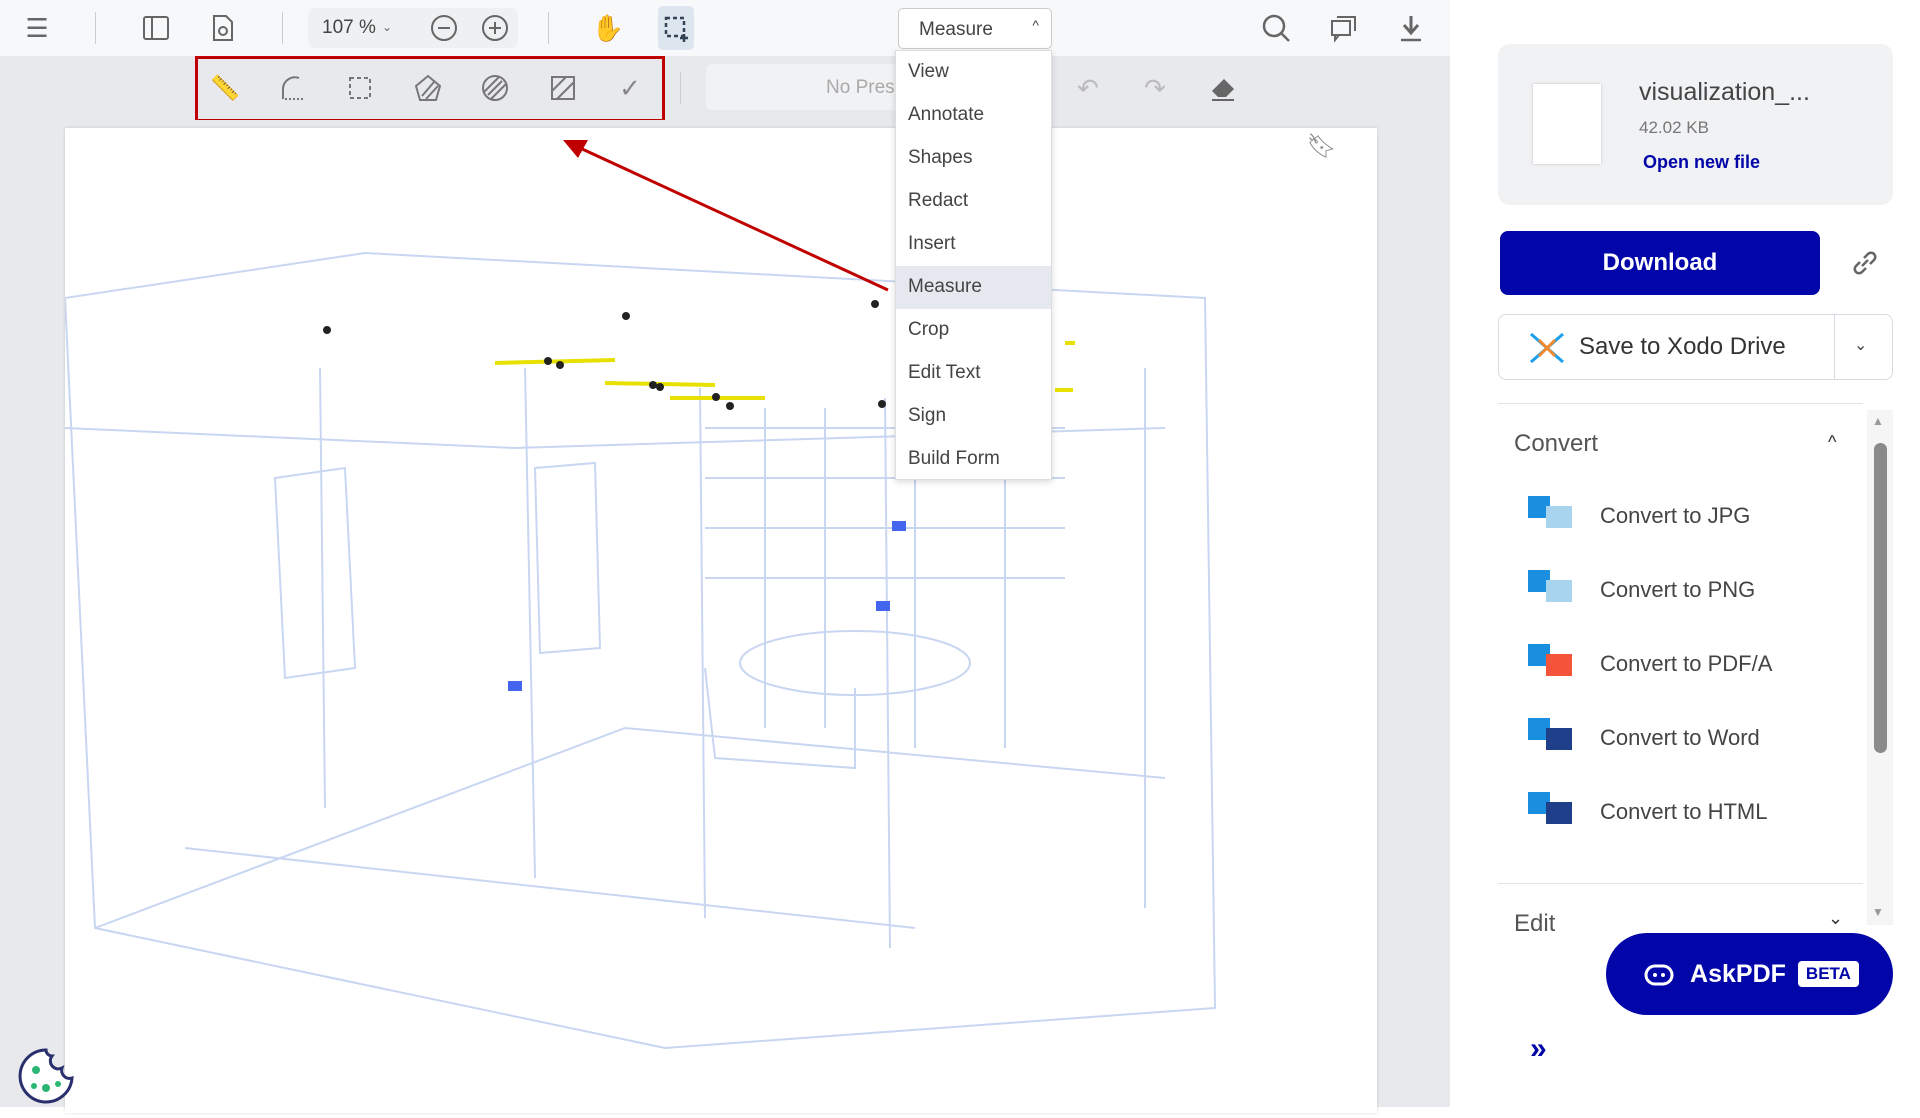 The height and width of the screenshot is (1118, 1920). I want to click on scrollbar: ▲ ▼, so click(1880, 667).